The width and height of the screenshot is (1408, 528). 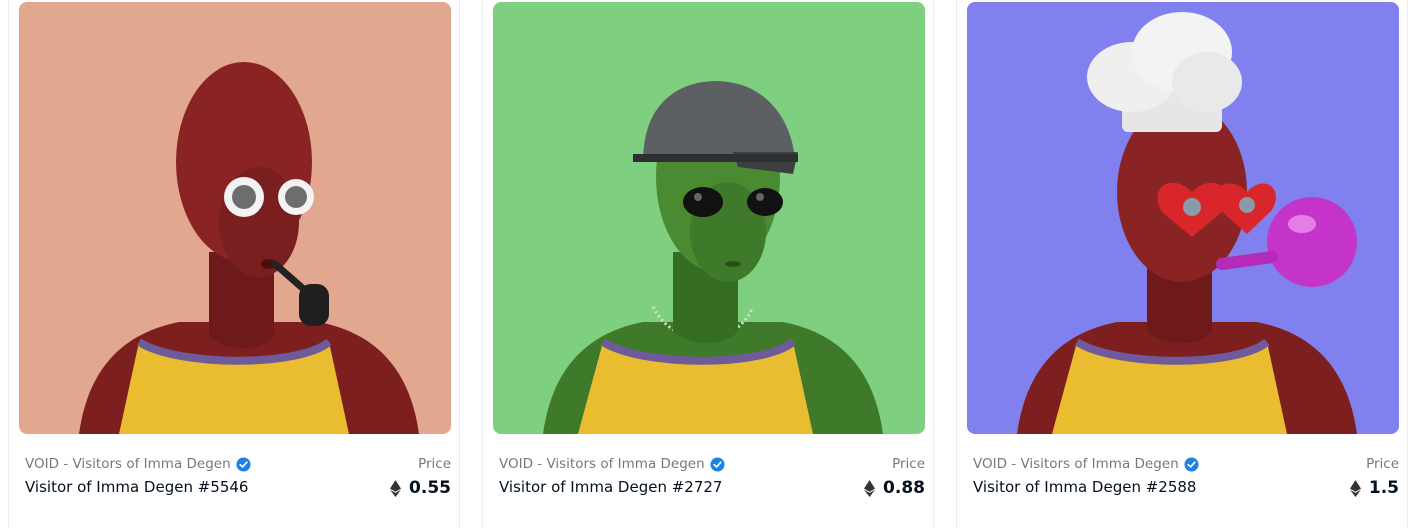 I want to click on price-amount: 0.88, so click(x=904, y=488).